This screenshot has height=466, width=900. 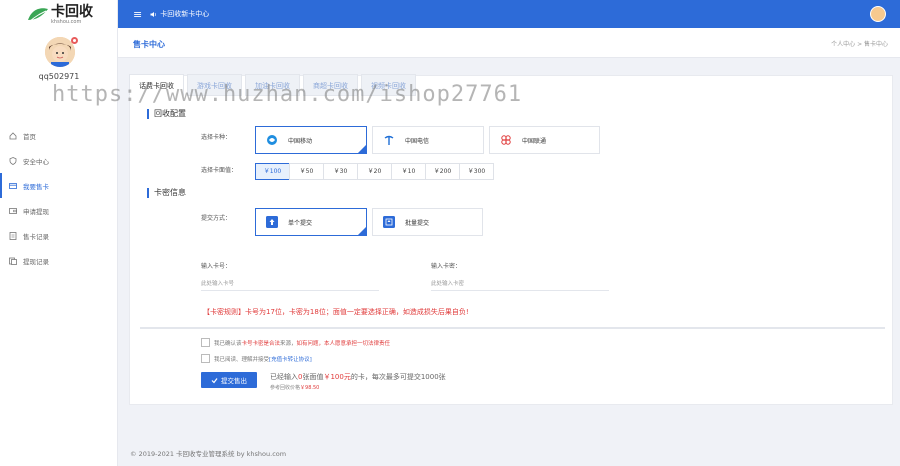 I want to click on rules-prefix: 【卡密规则】, so click(x=224, y=312).